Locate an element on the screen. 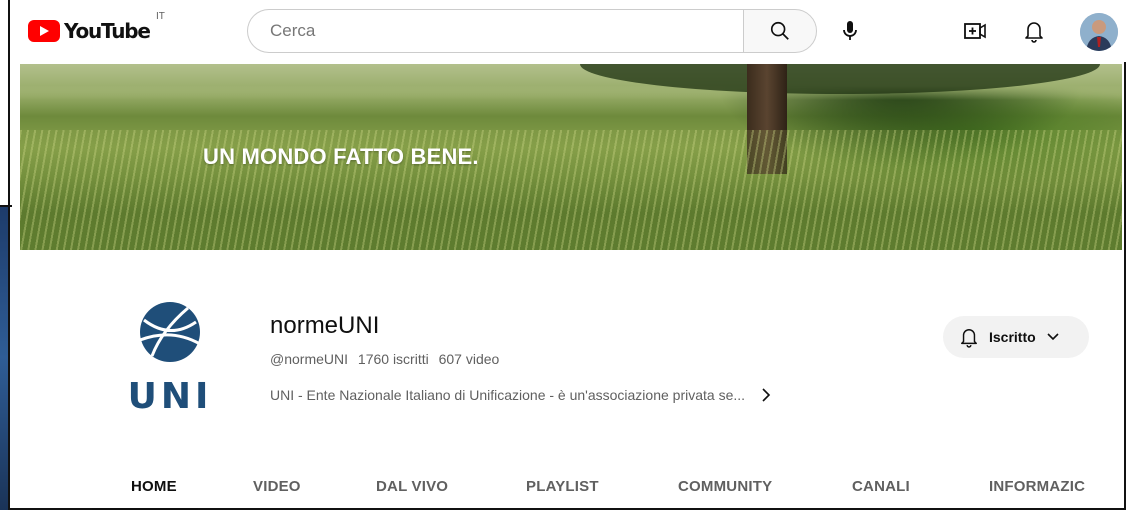  channel-handle: @normeUNI is located at coordinates (309, 359).